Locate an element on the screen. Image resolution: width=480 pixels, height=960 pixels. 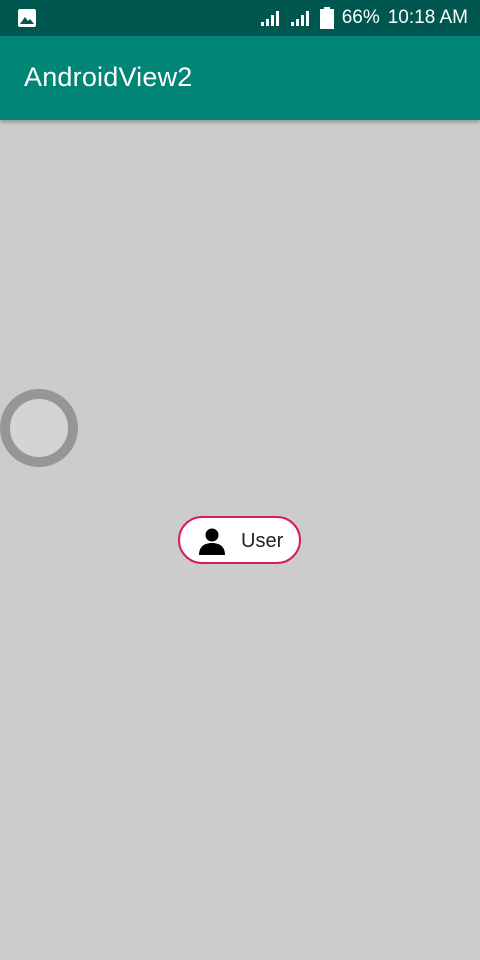
signal-icon is located at coordinates (269, 18).